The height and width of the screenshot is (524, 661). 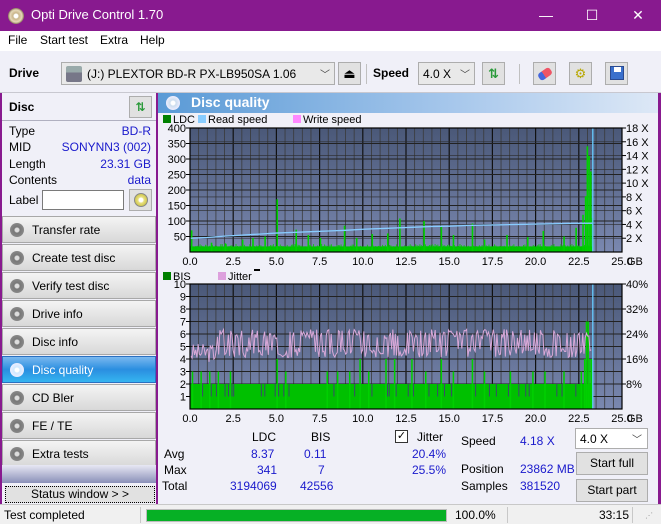 I want to click on checkmark-icon: ✓, so click(x=401, y=436).